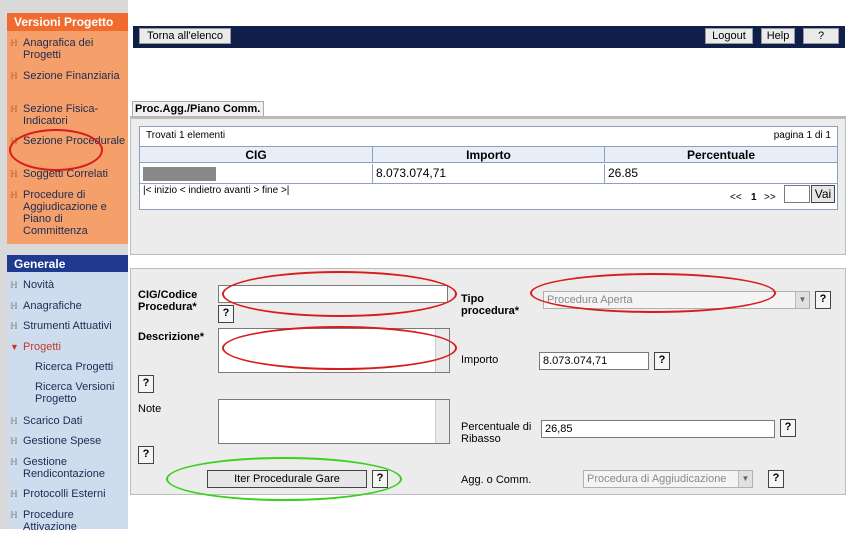 The width and height of the screenshot is (850, 533). I want to click on column-header-importo: Importo, so click(489, 154).